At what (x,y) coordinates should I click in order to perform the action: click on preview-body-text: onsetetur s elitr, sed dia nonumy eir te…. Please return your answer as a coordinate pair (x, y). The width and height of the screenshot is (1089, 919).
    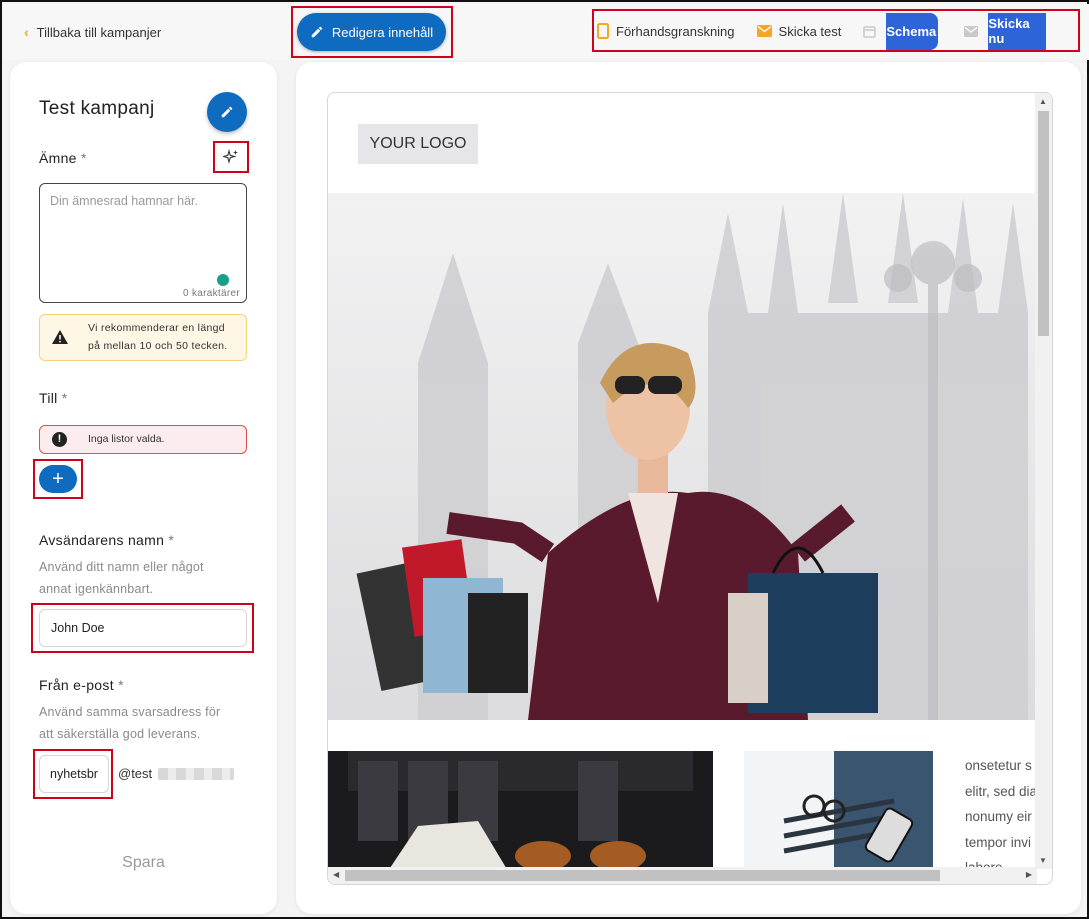
    Looking at the image, I should click on (1001, 816).